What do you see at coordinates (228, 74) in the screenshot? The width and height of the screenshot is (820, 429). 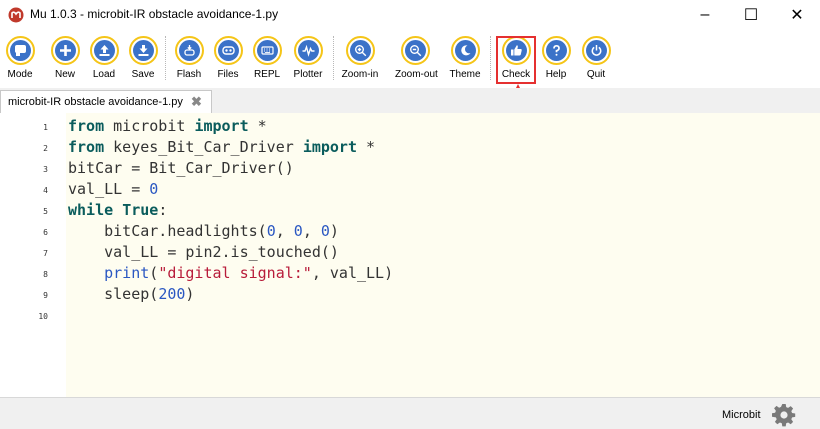 I see `files-label: Files` at bounding box center [228, 74].